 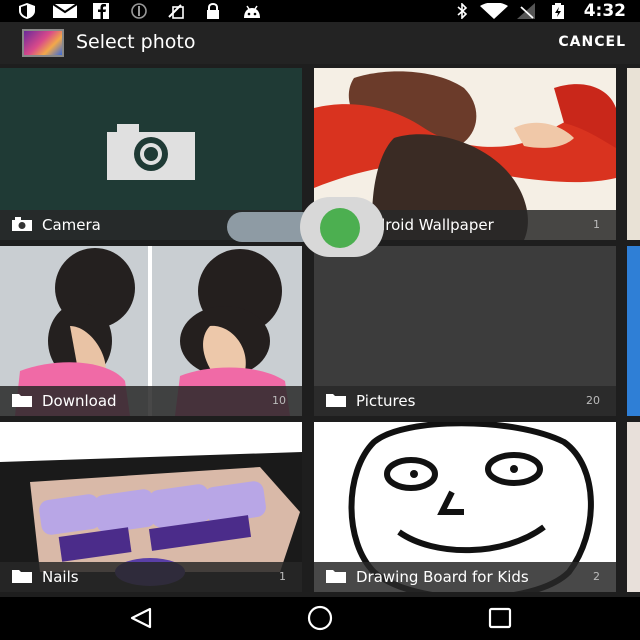 I want to click on album-name: Drawing Board for Kids, so click(x=442, y=577).